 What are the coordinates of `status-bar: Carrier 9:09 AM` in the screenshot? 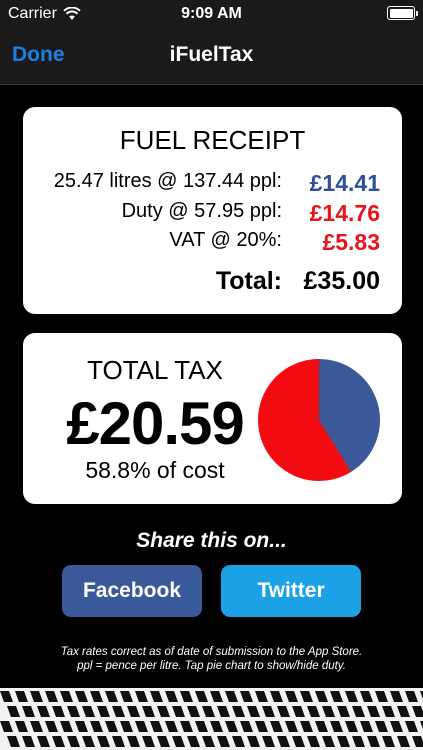 It's located at (211, 14).